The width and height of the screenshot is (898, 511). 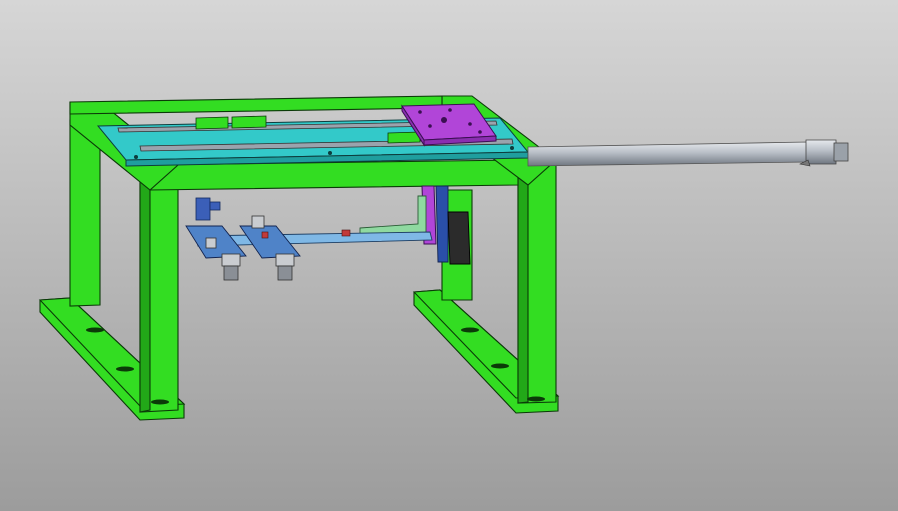 What do you see at coordinates (442, 224) in the screenshot?
I see `hanger-plate-blue` at bounding box center [442, 224].